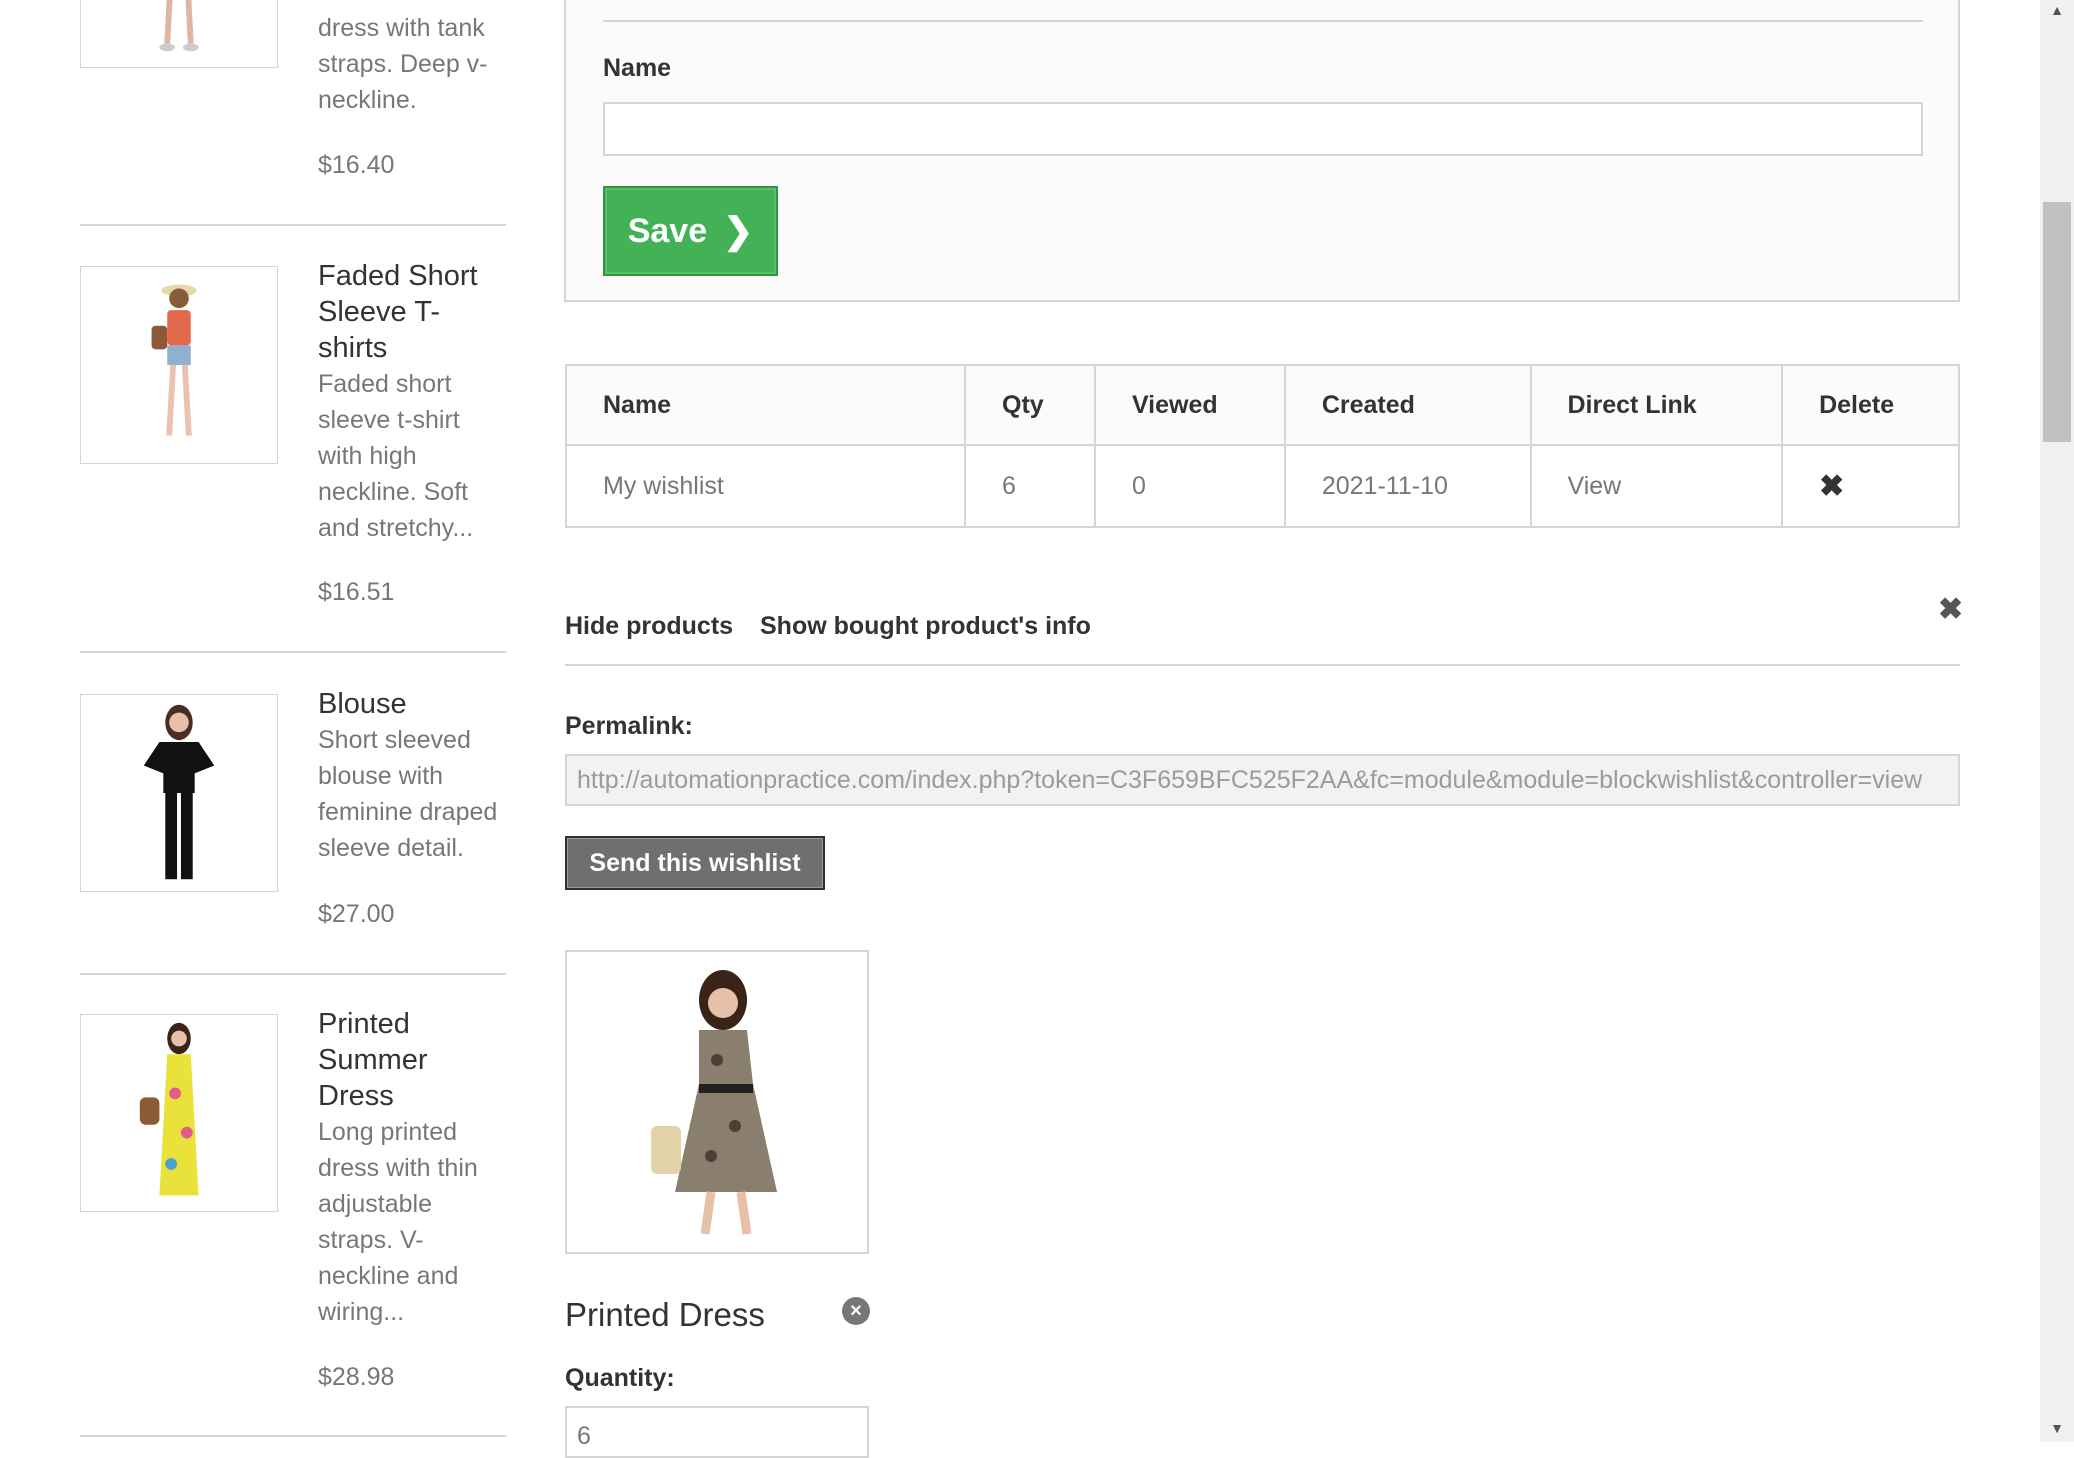 The width and height of the screenshot is (2074, 1458). What do you see at coordinates (665, 1315) in the screenshot?
I see `wishlist-product-title: Printed Dress` at bounding box center [665, 1315].